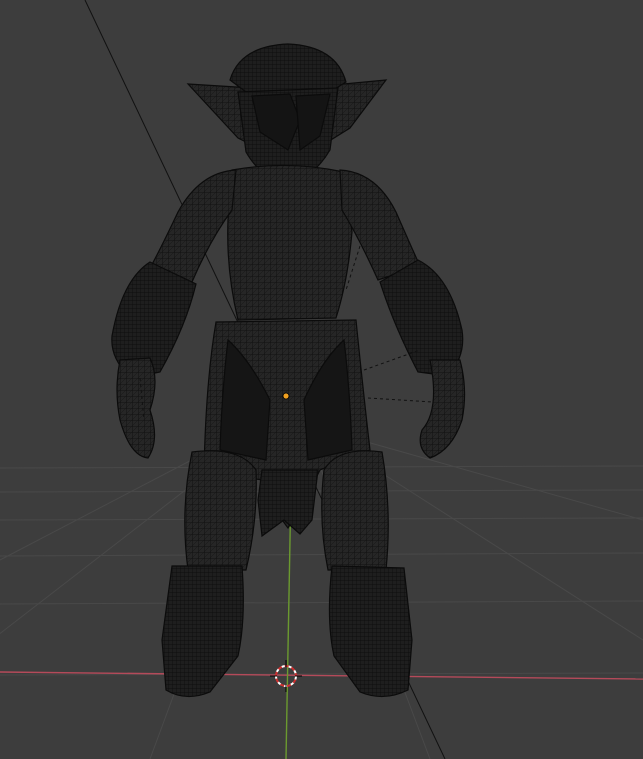 Image resolution: width=643 pixels, height=759 pixels. What do you see at coordinates (202, 631) in the screenshot?
I see `mesh-boot-left` at bounding box center [202, 631].